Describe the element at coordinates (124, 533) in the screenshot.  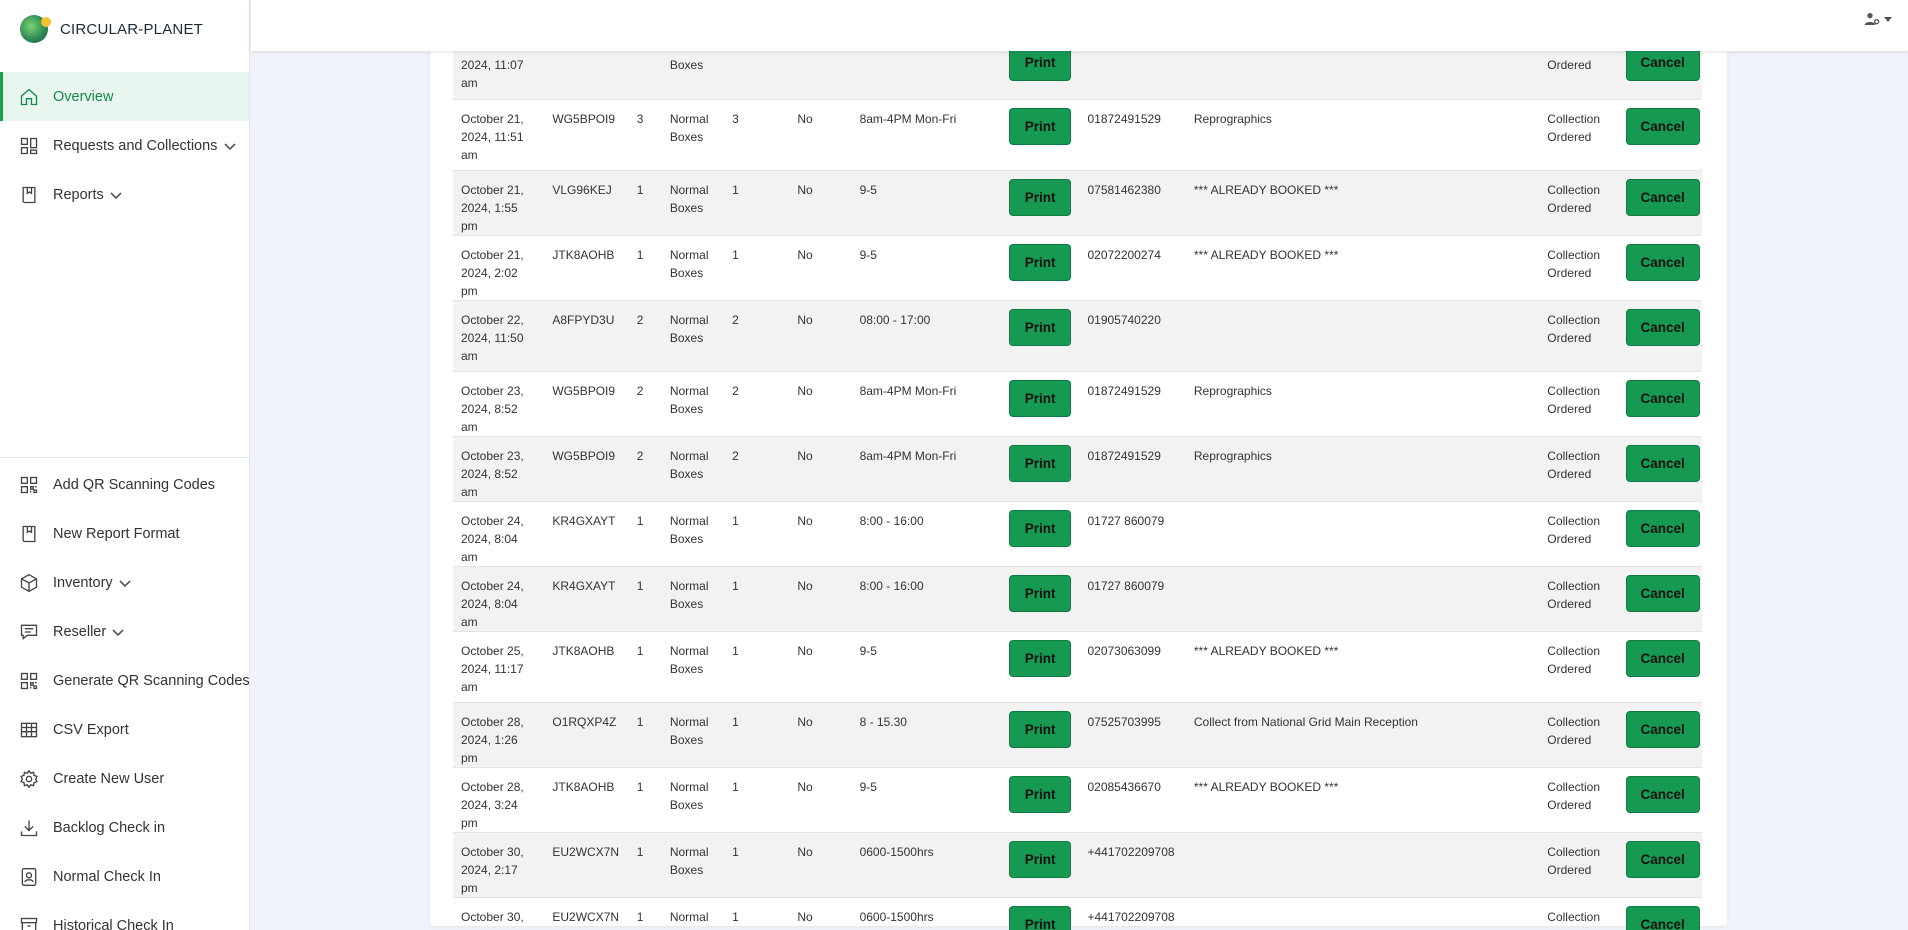
I see `sidebar-item-new-report-format: New Report Format` at that location.